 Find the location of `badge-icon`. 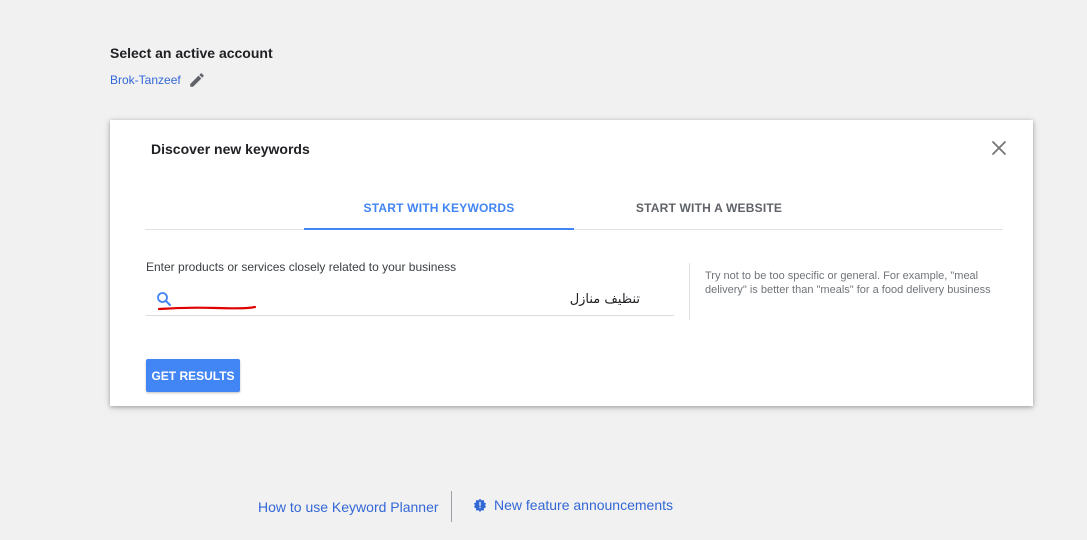

badge-icon is located at coordinates (480, 505).